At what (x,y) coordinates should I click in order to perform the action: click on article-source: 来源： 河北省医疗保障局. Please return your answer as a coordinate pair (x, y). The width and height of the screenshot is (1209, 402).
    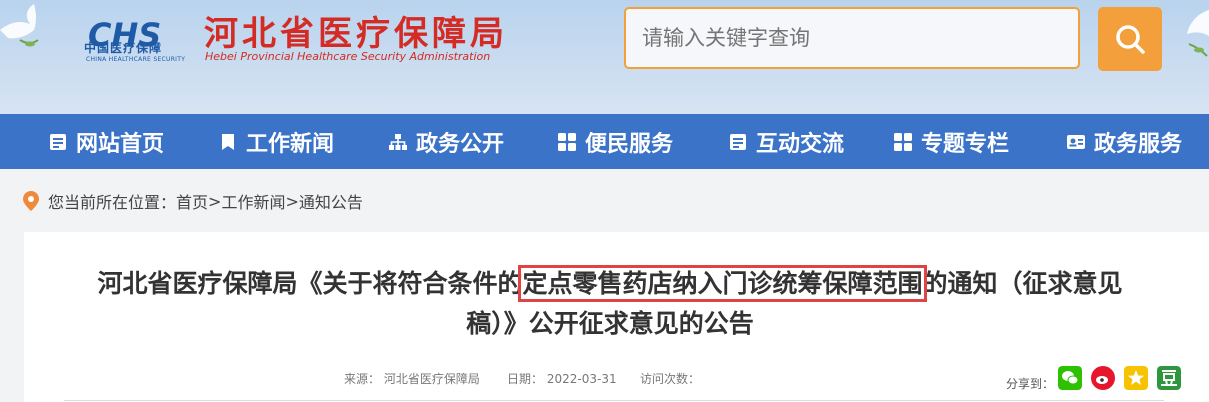
    Looking at the image, I should click on (412, 378).